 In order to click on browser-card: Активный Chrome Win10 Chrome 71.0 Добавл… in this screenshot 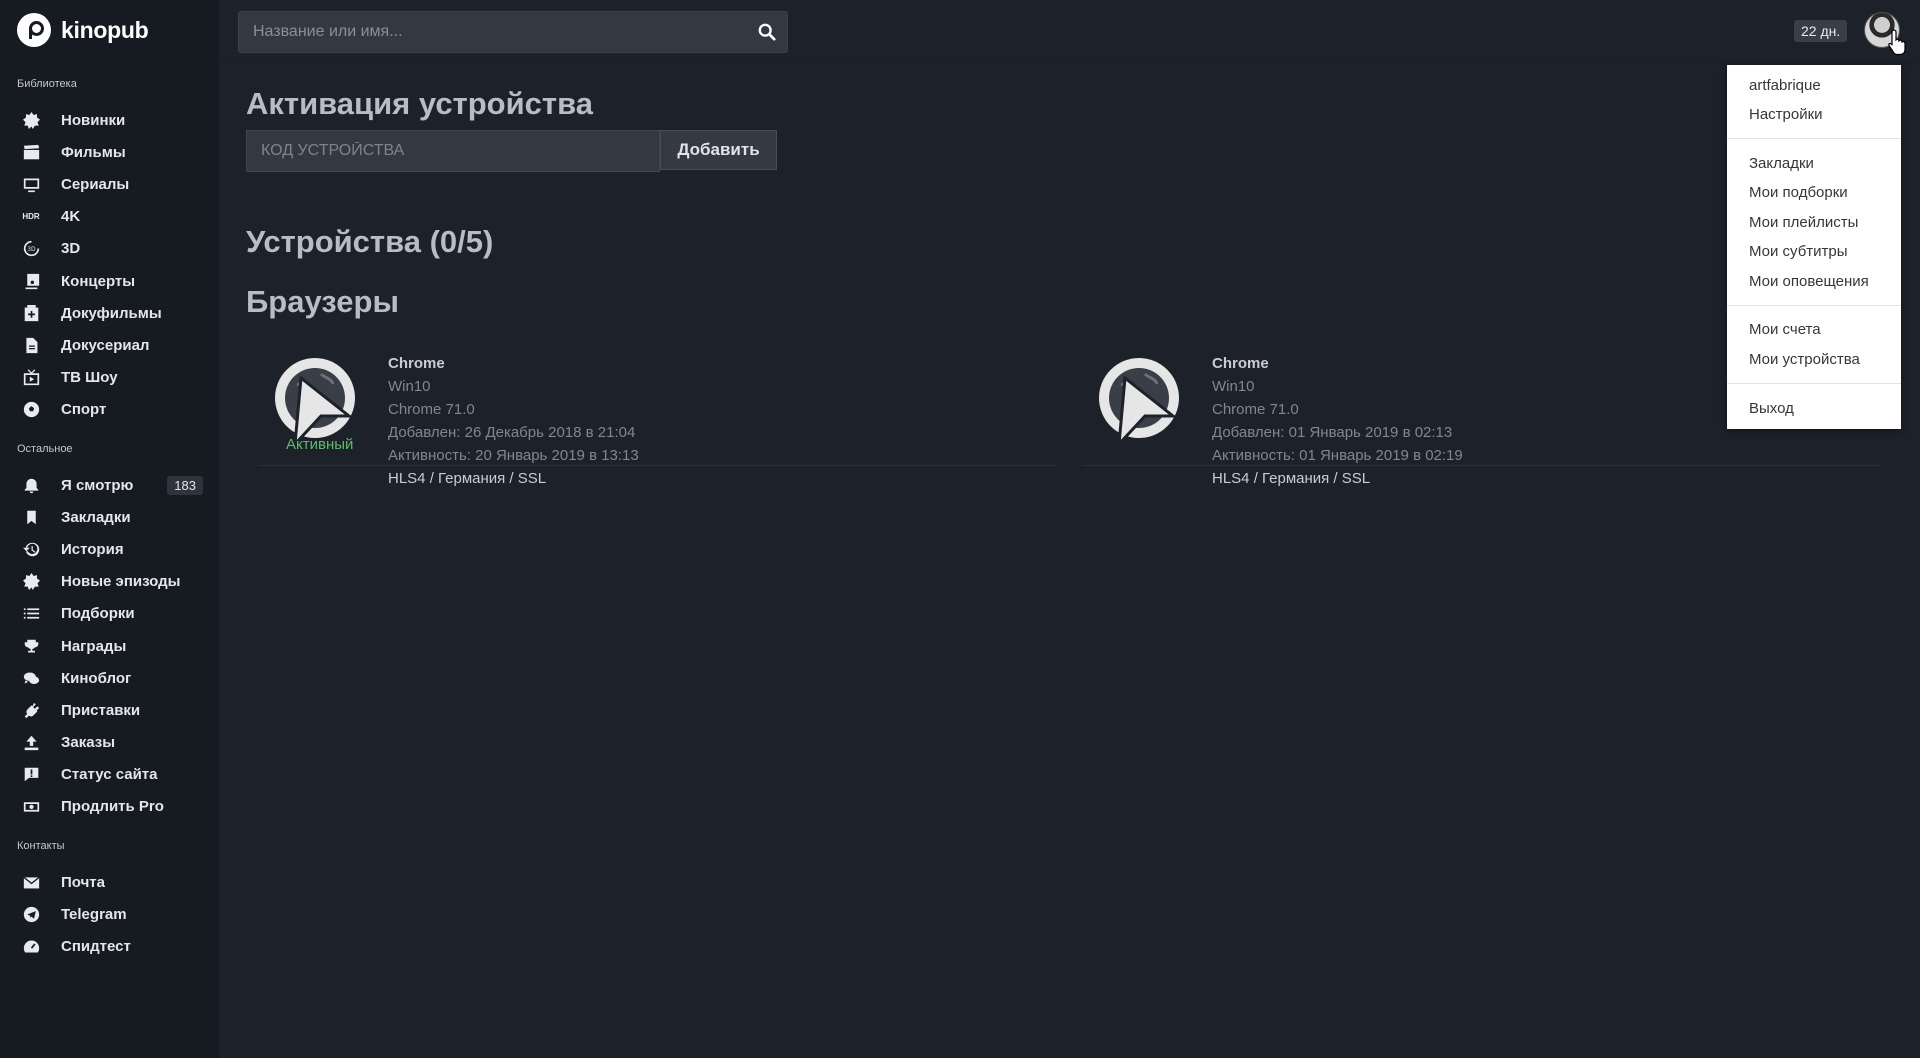, I will do `click(657, 412)`.